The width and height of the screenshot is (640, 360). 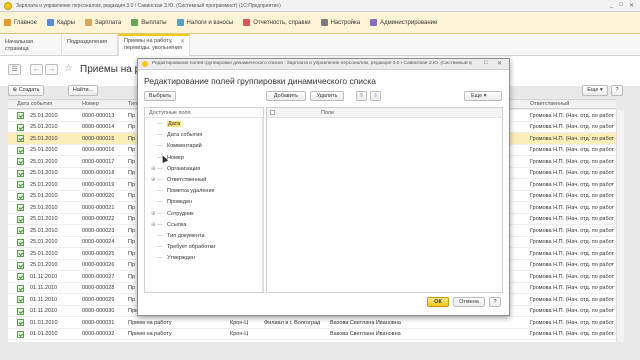 I want to click on field-item: — Дата, so click(x=166, y=124).